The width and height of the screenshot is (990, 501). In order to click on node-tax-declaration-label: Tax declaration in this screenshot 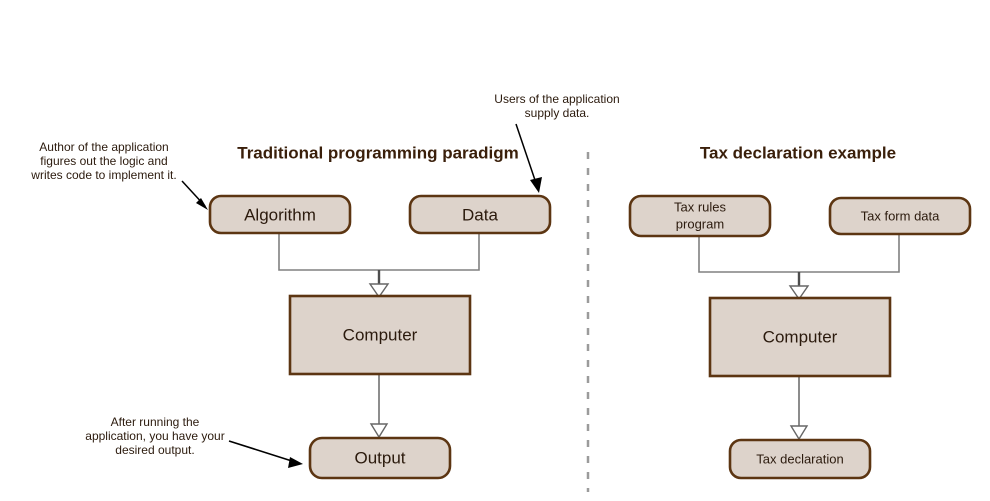, I will do `click(799, 458)`.